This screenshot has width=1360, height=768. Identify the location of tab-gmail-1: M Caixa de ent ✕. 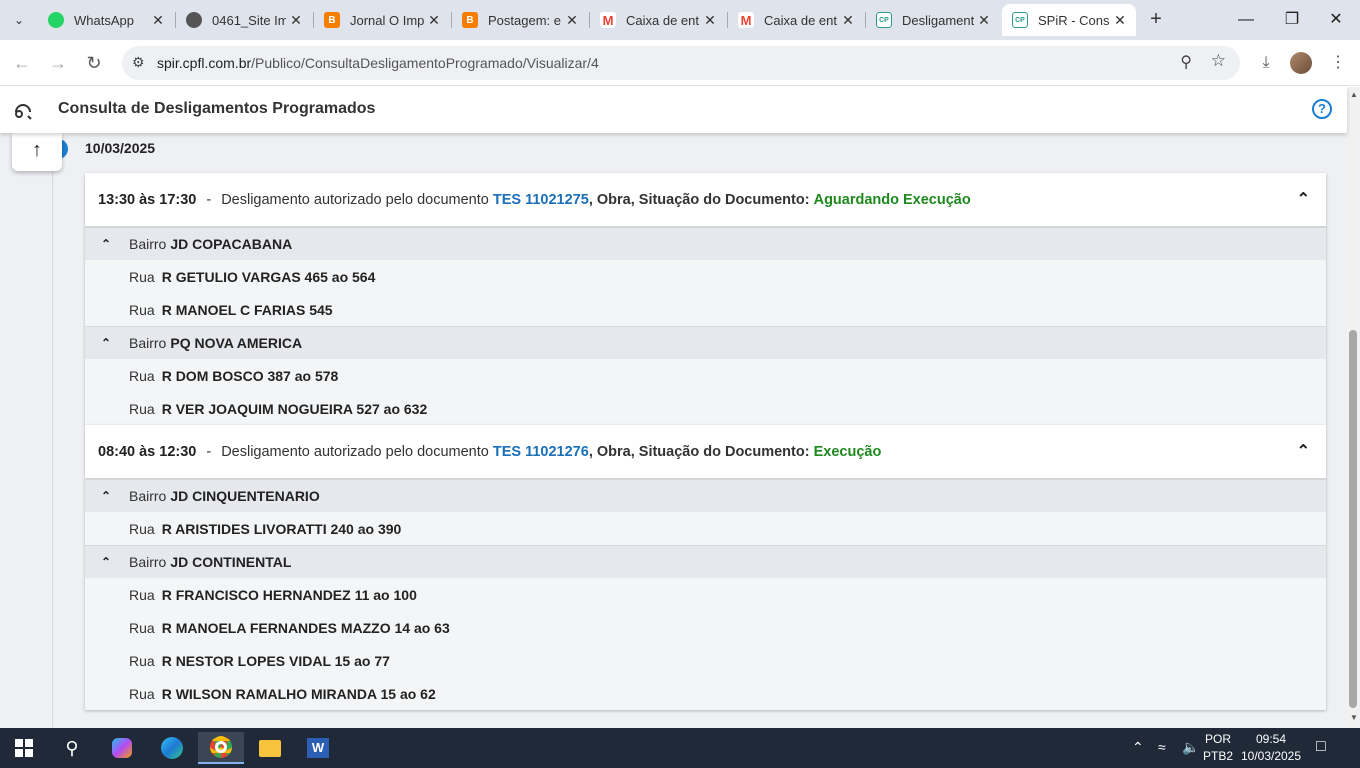
(658, 20).